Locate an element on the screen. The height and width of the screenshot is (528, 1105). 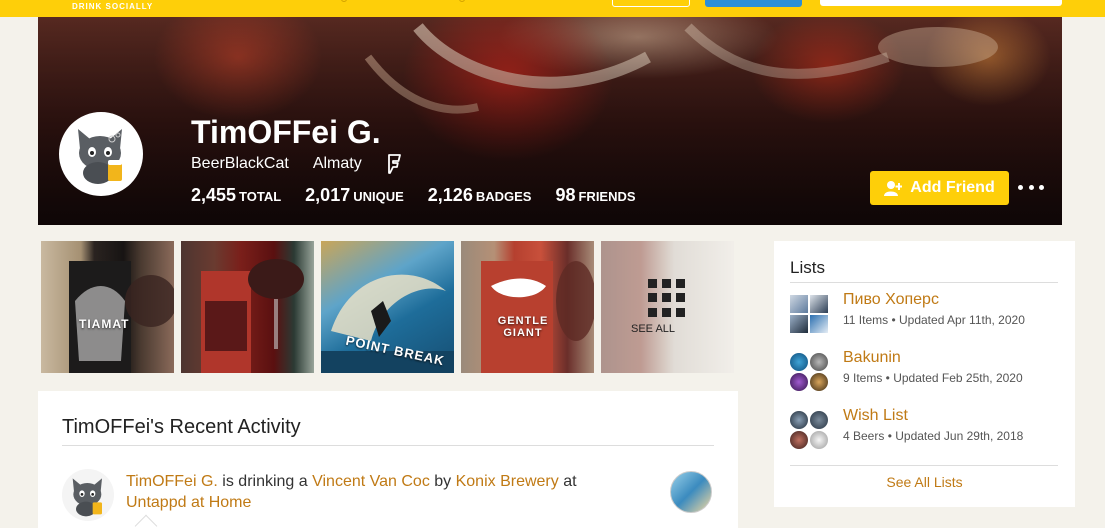
static-text: by is located at coordinates (442, 481).